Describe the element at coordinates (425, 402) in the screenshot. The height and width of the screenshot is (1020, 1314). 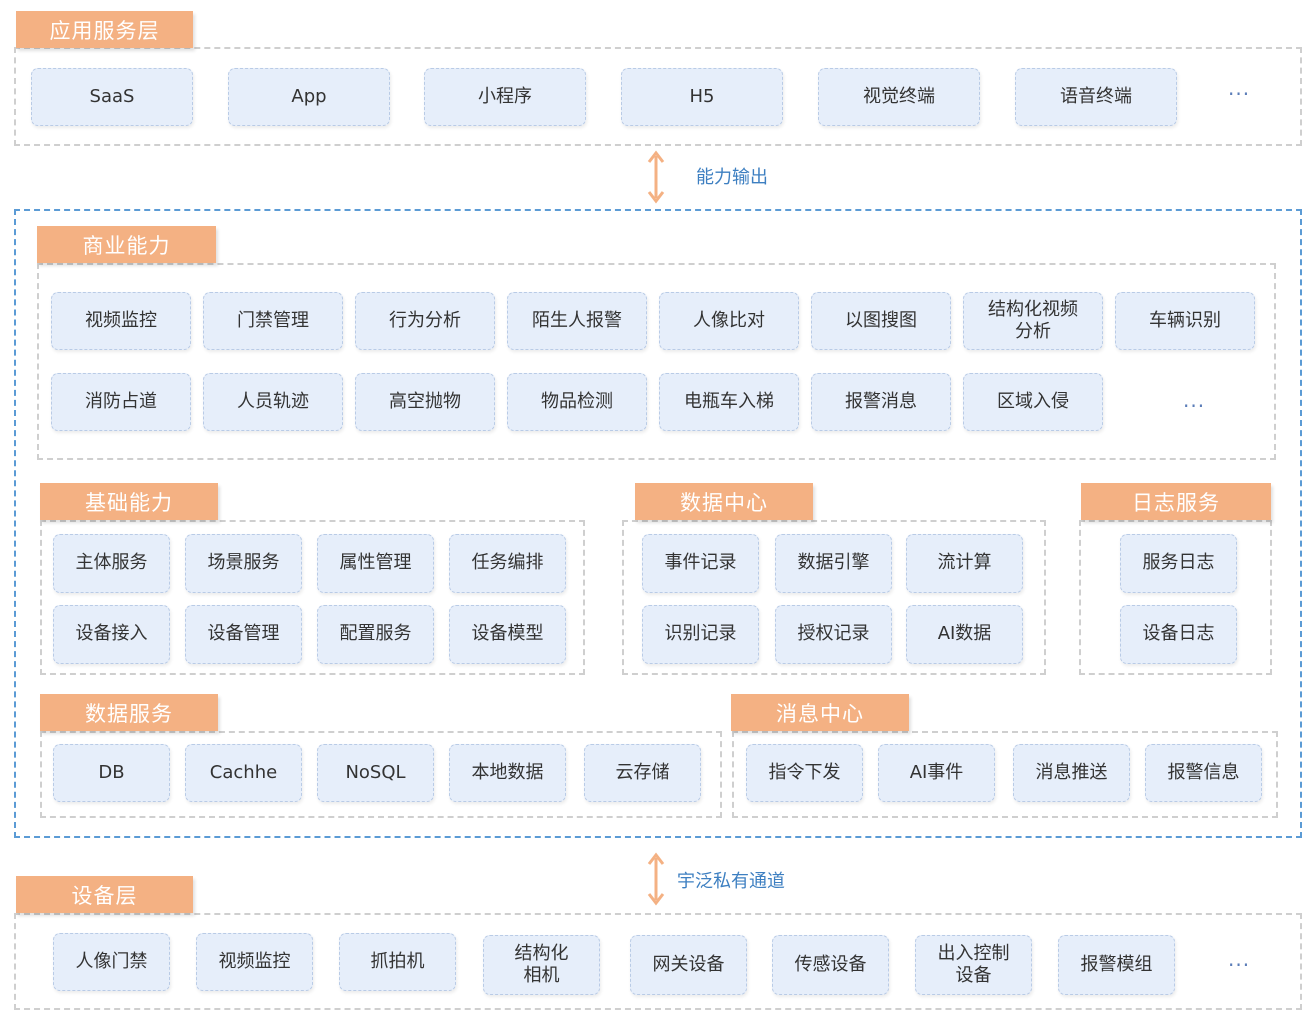
I see `business-item-falling-object: 高空抛物` at that location.